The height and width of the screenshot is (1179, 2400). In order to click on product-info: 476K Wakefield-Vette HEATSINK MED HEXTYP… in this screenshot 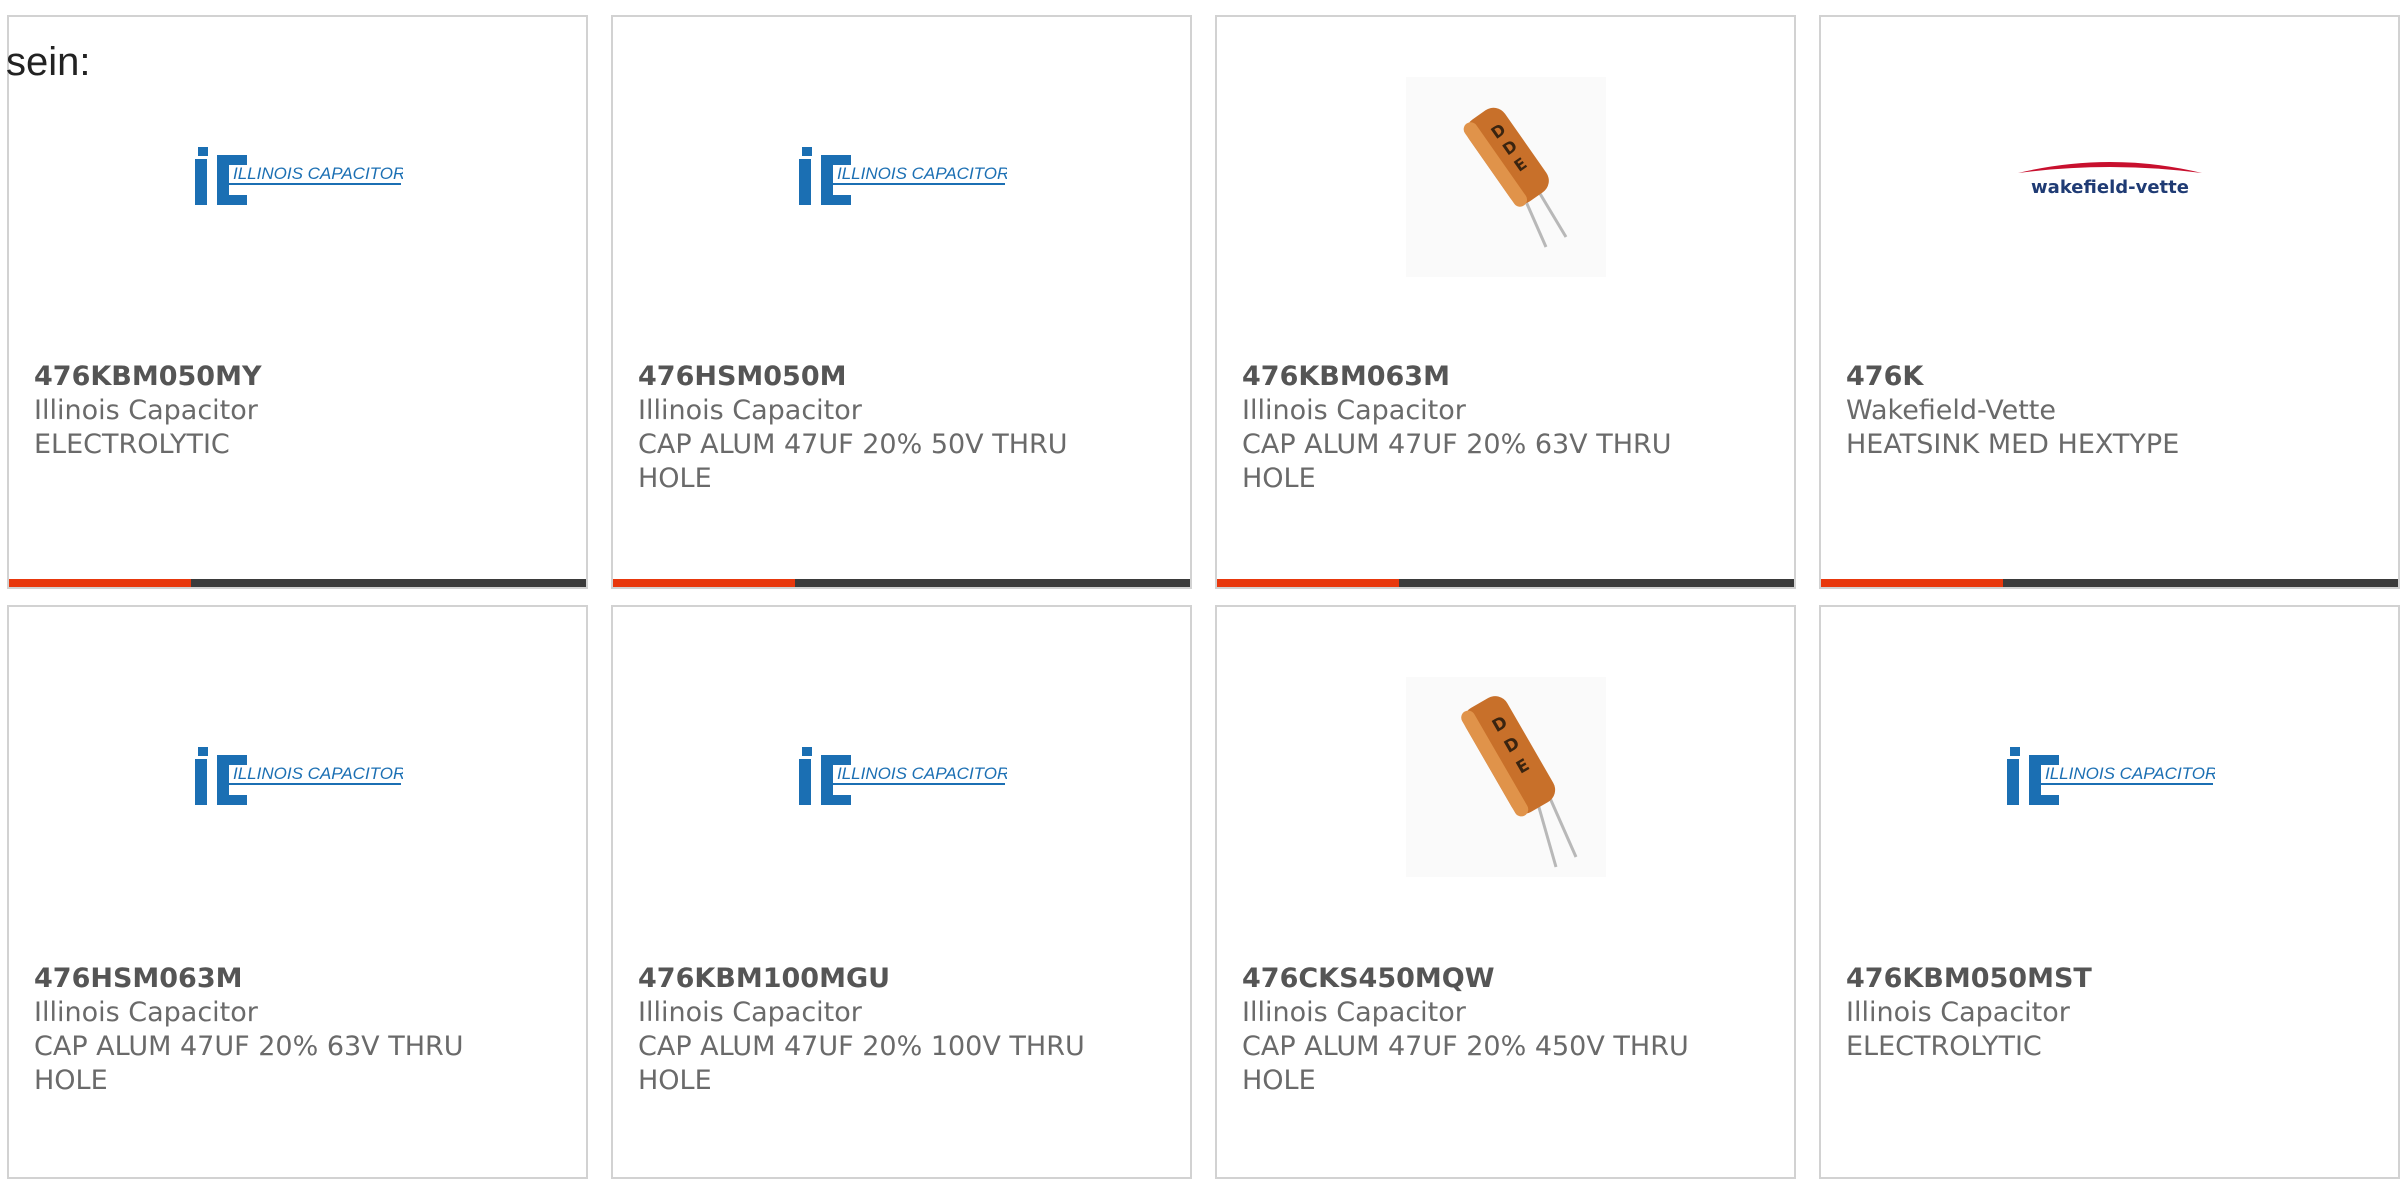, I will do `click(2092, 411)`.